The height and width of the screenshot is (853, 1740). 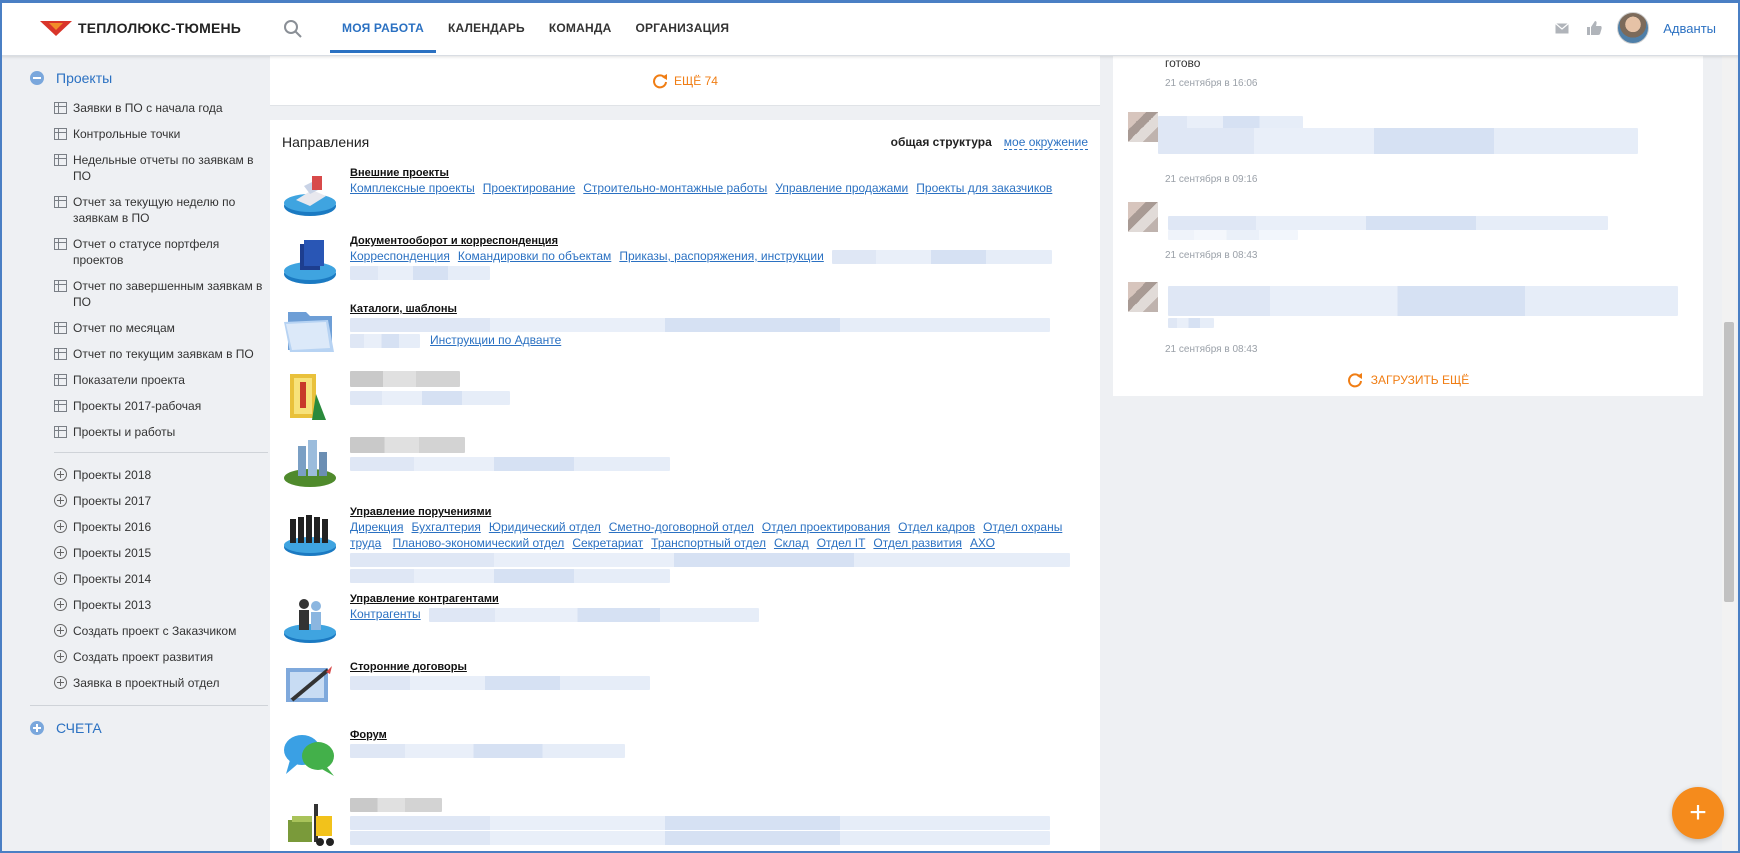 I want to click on sidebar-section-projects: Проекты, so click(x=146, y=78).